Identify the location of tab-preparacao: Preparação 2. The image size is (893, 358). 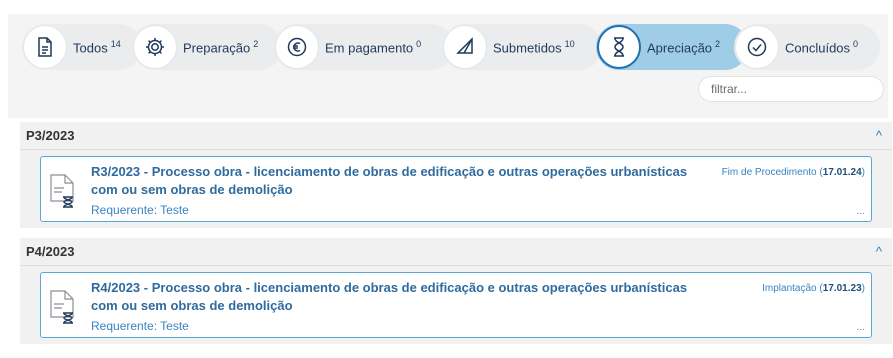
(207, 47).